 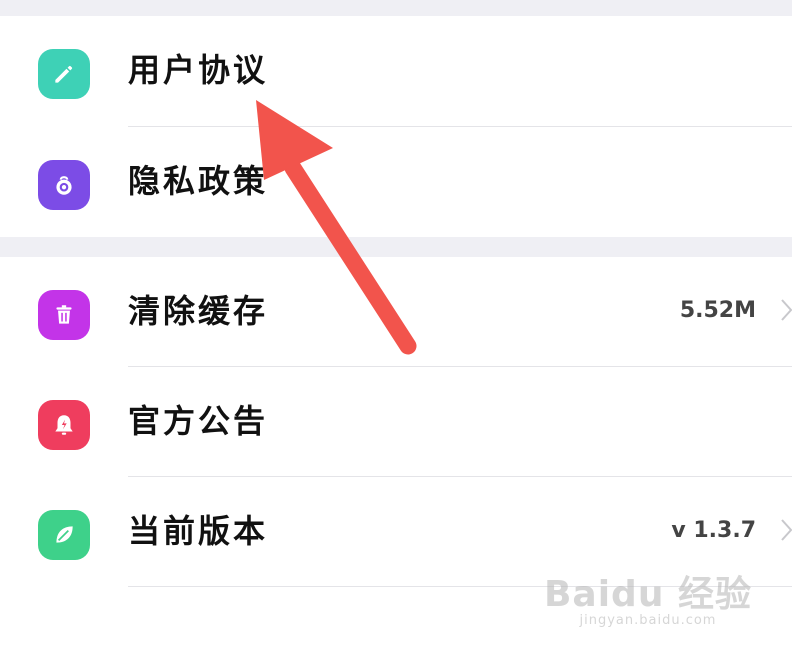 I want to click on watermark-logo: Baidu 经验, so click(x=647, y=594).